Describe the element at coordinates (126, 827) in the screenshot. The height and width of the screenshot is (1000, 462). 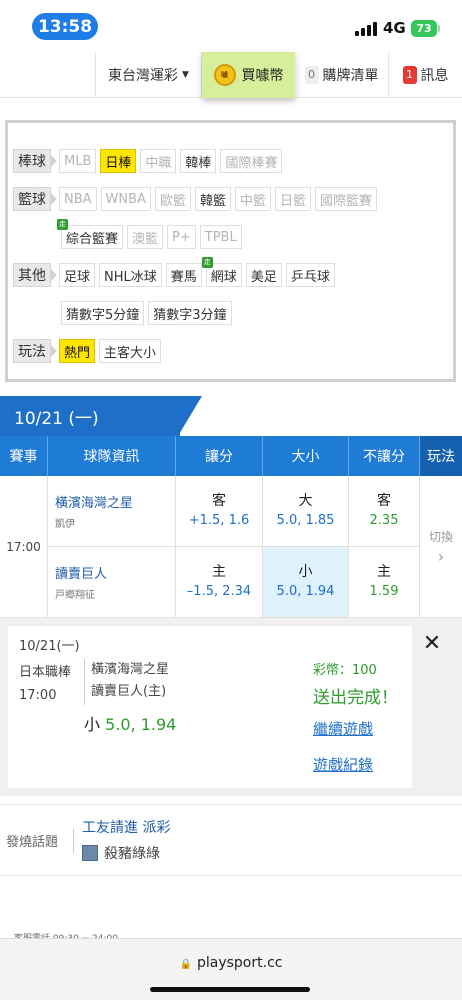
I see `topic-title-link: 工友請進 派彩` at that location.